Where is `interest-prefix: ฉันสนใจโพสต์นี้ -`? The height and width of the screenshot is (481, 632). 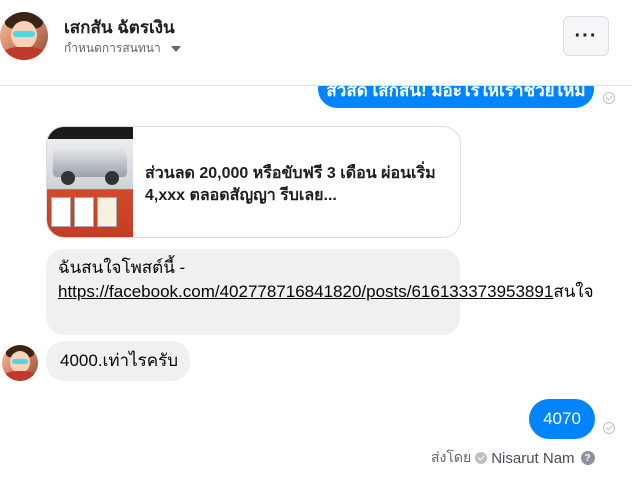
interest-prefix: ฉันสนใจโพสต์นี้ - is located at coordinates (122, 267).